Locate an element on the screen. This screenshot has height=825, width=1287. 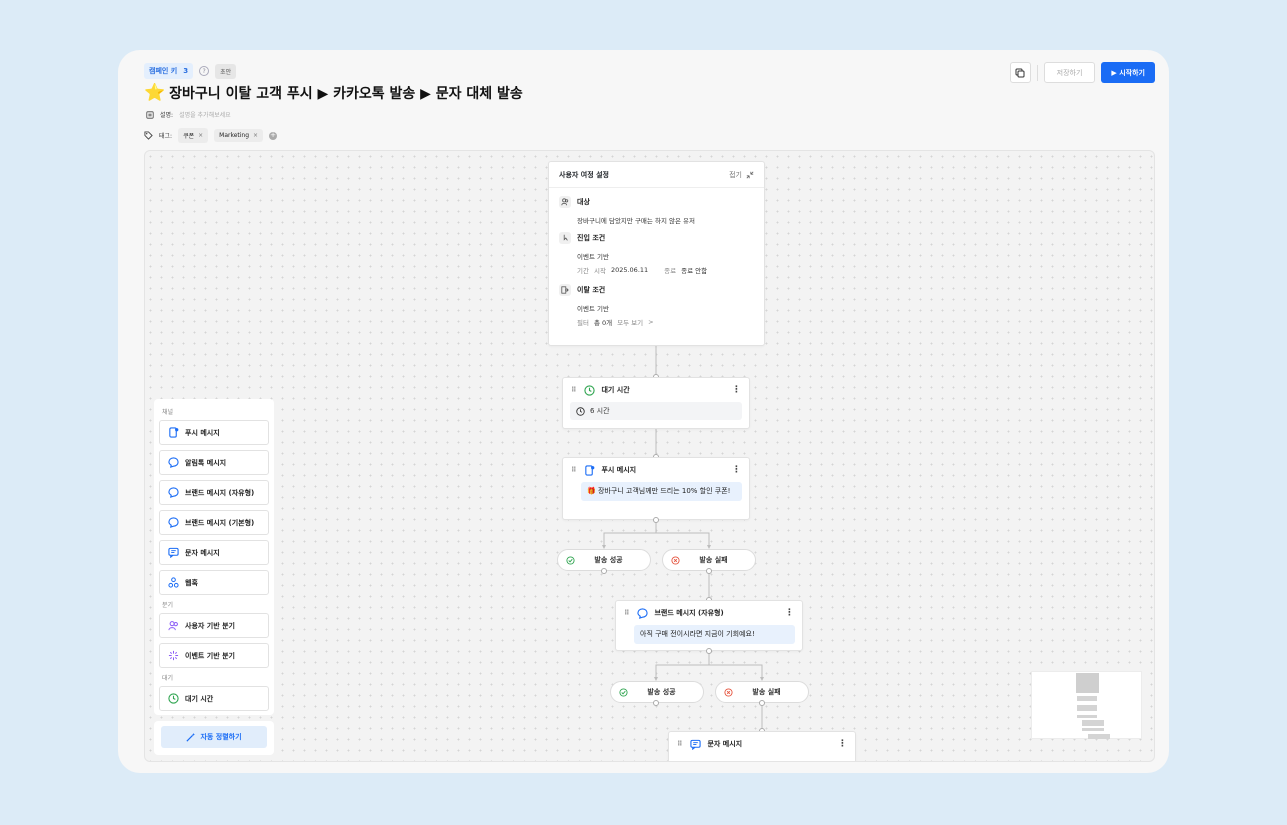
push-message-body: 🎁 장바구니 고객님께만 드리는 10% 할인 쿠폰! is located at coordinates (661, 492).